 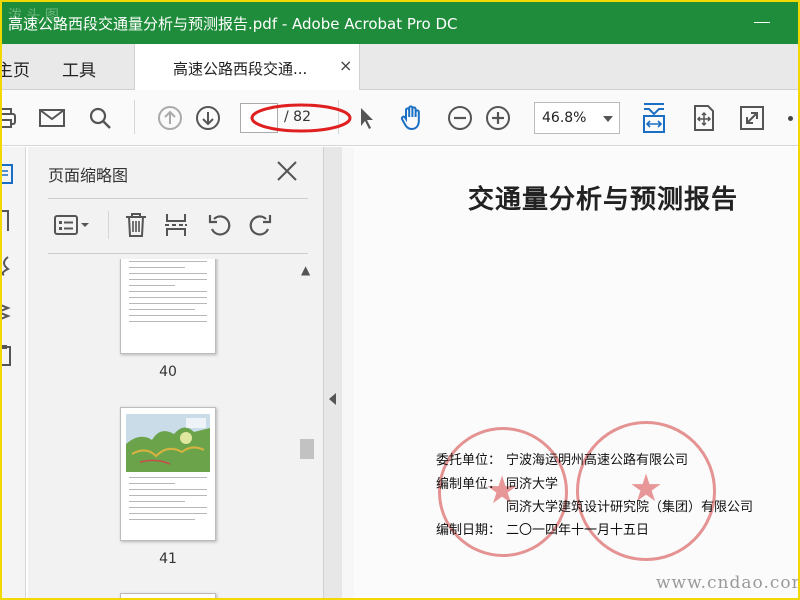 I want to click on zoom-out-icon, so click(x=460, y=118).